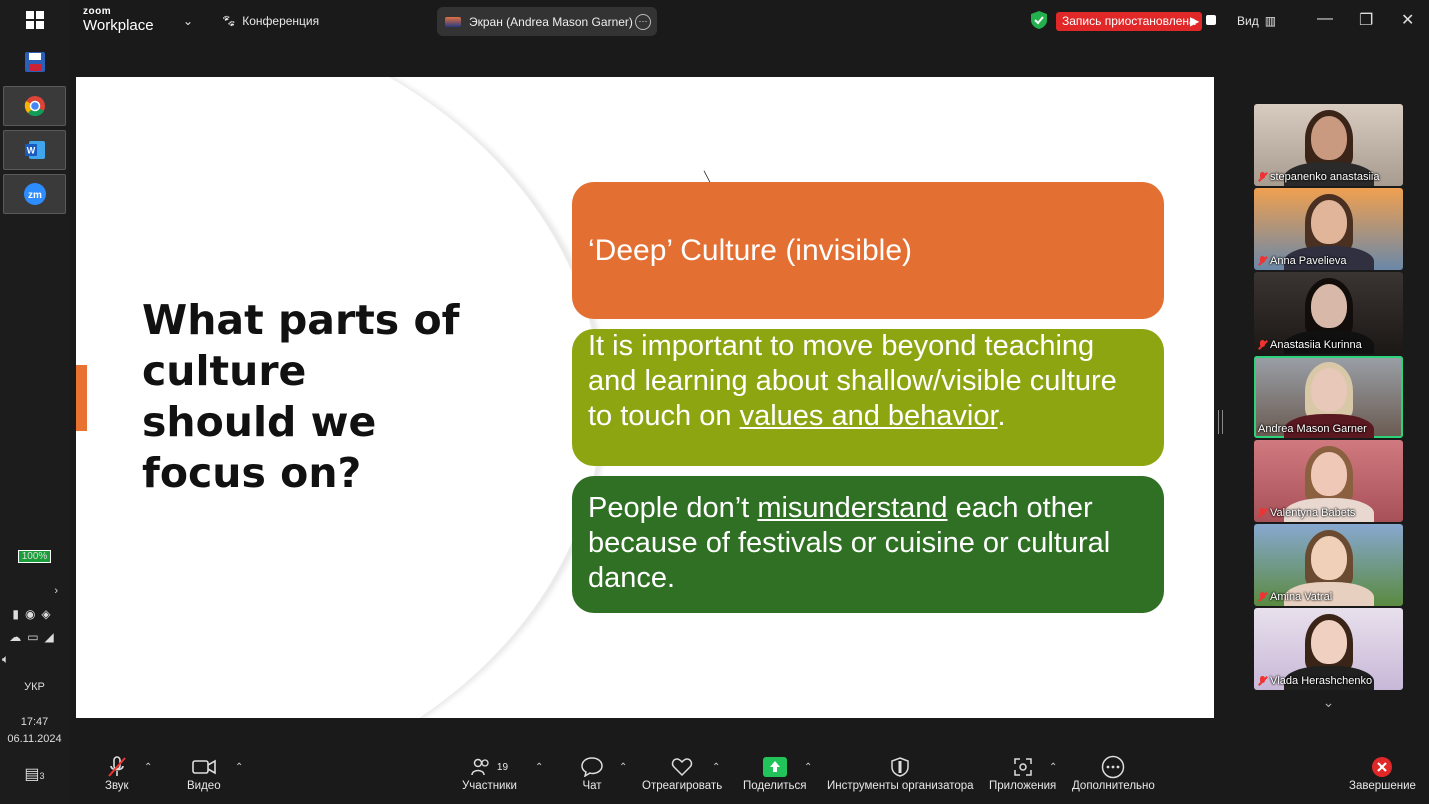 The height and width of the screenshot is (804, 1429). What do you see at coordinates (453, 21) in the screenshot?
I see `screen-thumbnail-icon` at bounding box center [453, 21].